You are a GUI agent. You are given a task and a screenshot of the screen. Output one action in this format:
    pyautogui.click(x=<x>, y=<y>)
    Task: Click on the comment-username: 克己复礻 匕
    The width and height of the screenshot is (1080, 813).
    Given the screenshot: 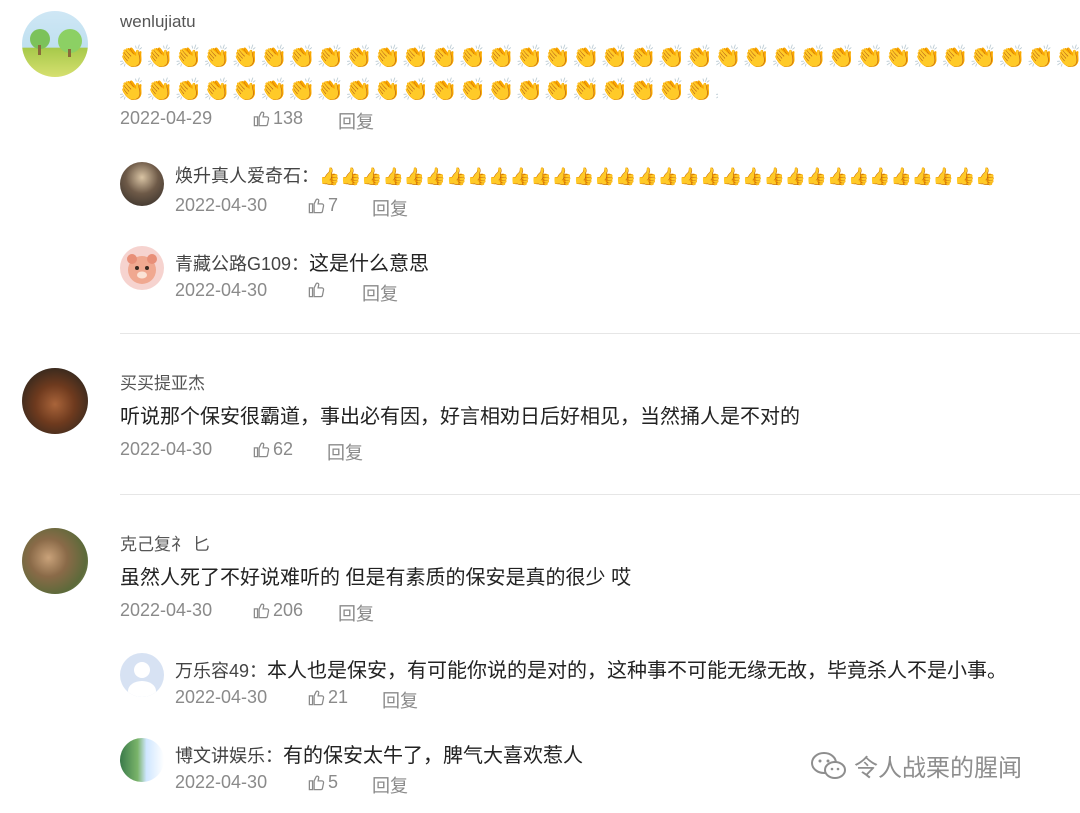 What is the action you would take?
    pyautogui.click(x=165, y=542)
    